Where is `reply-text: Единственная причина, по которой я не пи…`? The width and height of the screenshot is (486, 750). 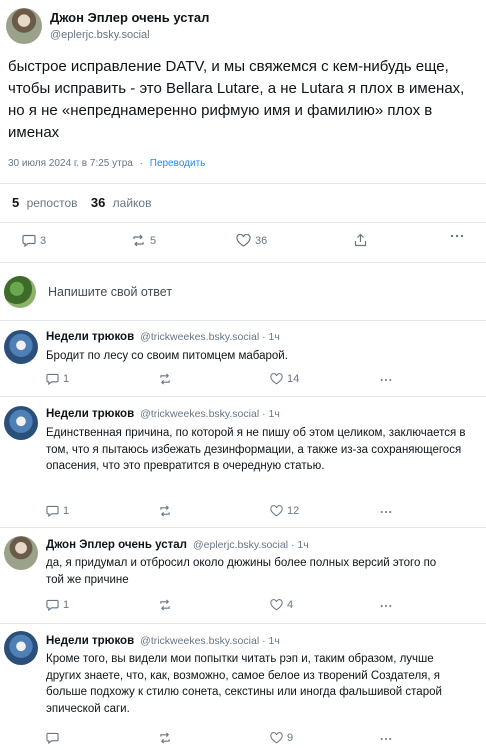 reply-text: Единственная причина, по которой я не пи… is located at coordinates (256, 449).